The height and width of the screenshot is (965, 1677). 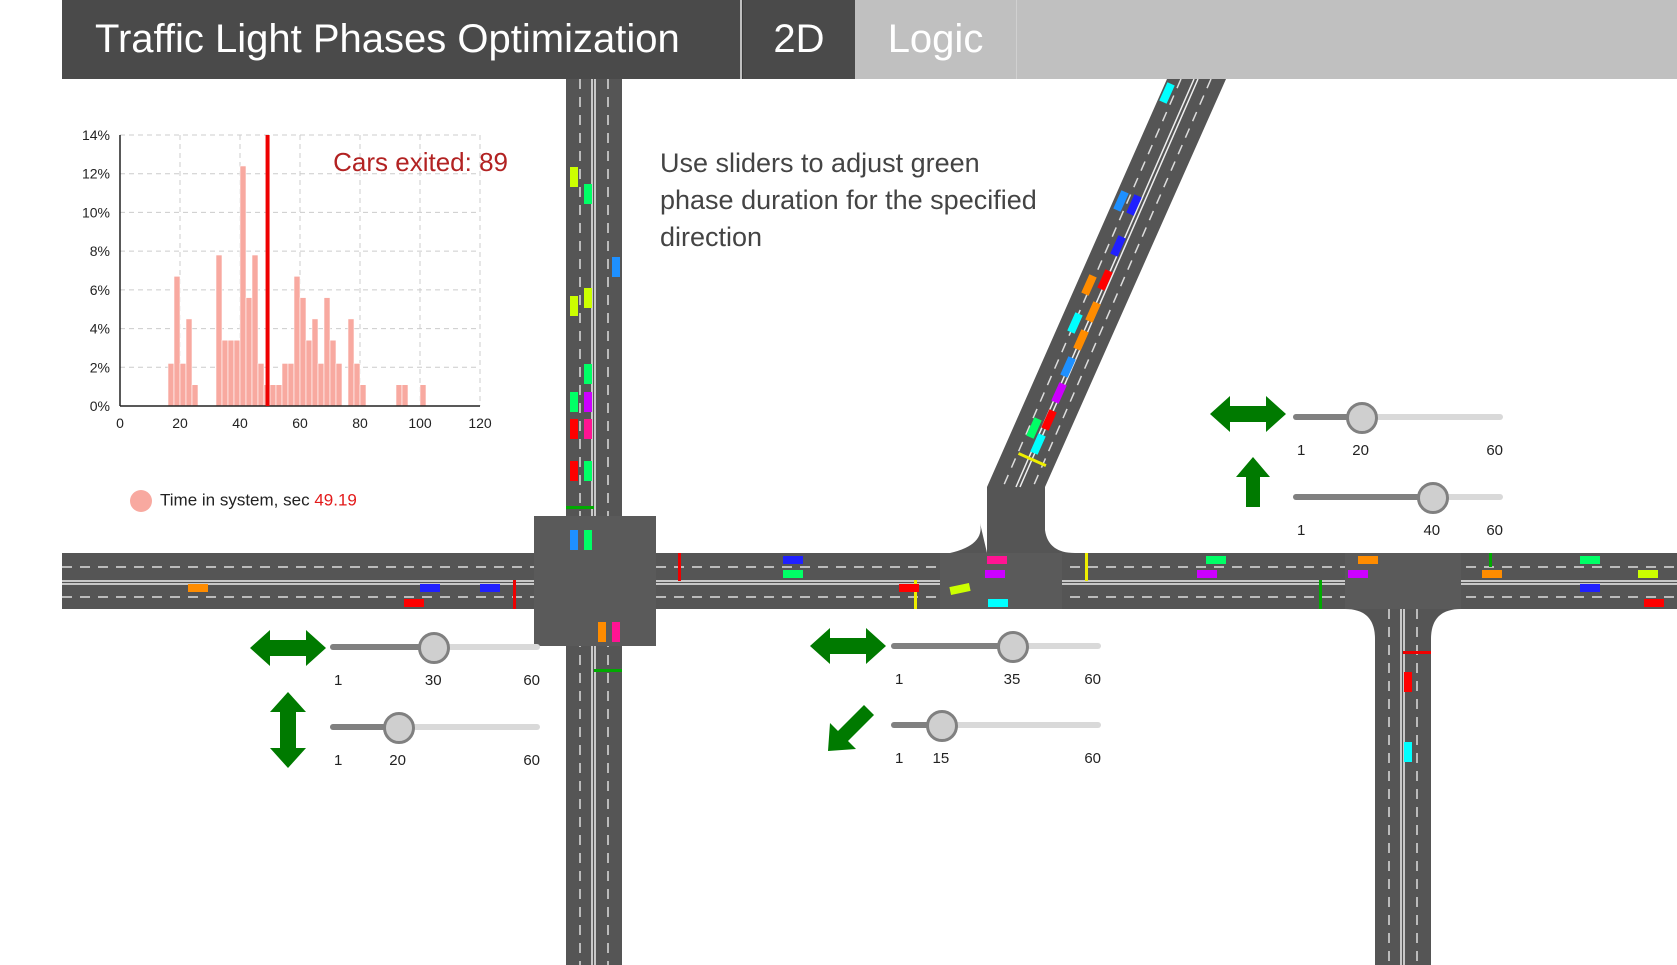 I want to click on left-horizontal-phase-slider: 1 30 60, so click(x=435, y=663).